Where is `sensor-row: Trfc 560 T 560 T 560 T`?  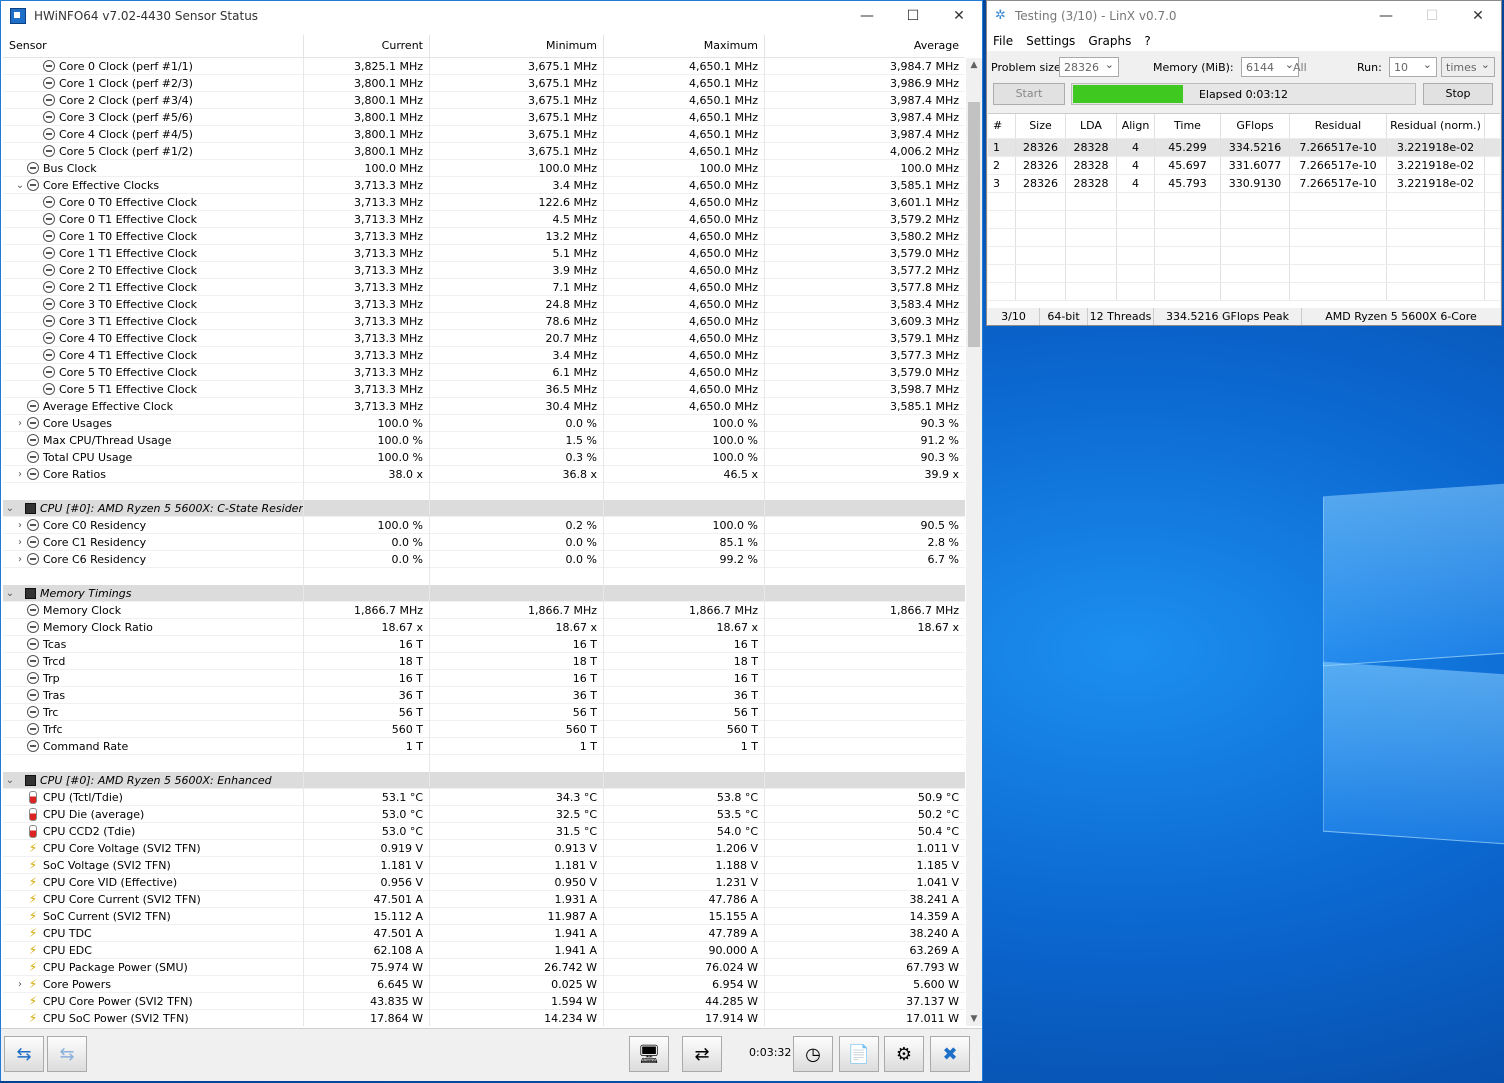 sensor-row: Trfc 560 T 560 T 560 T is located at coordinates (484, 729).